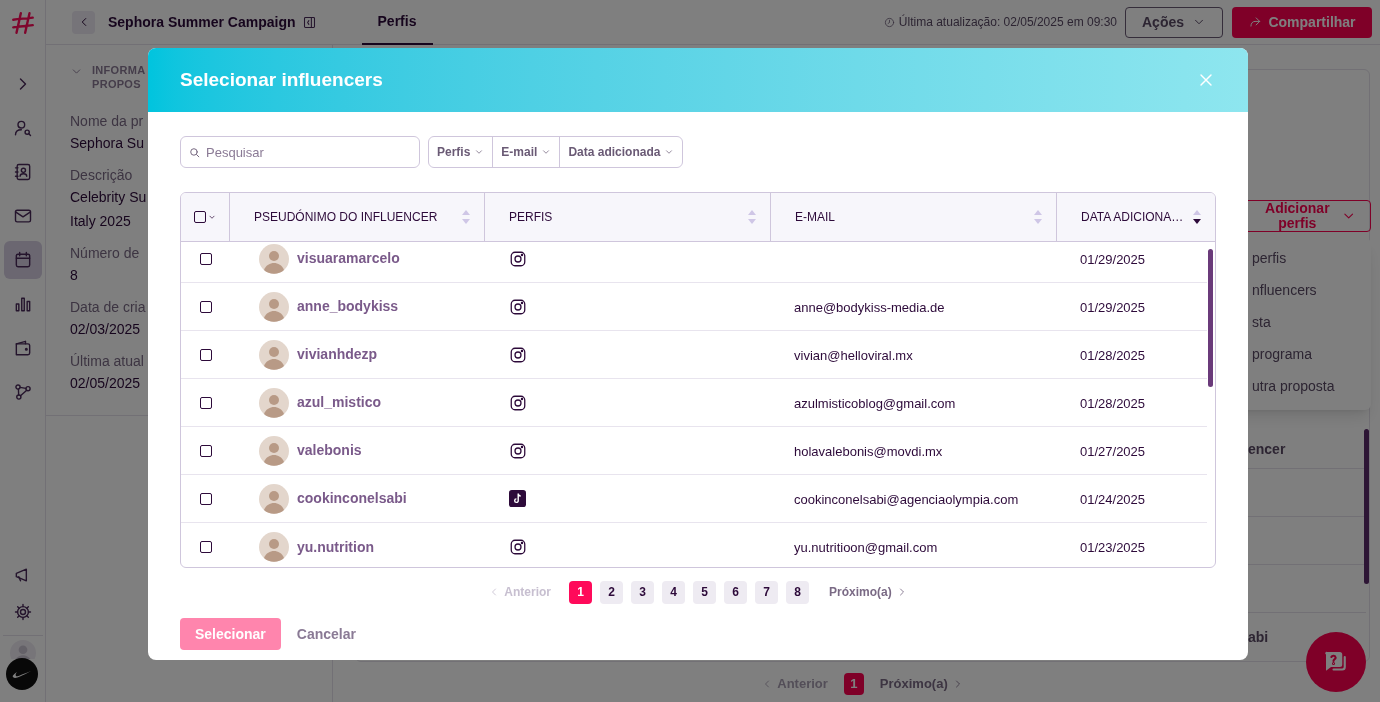  What do you see at coordinates (107, 143) in the screenshot?
I see `field-value: Sephora Su` at bounding box center [107, 143].